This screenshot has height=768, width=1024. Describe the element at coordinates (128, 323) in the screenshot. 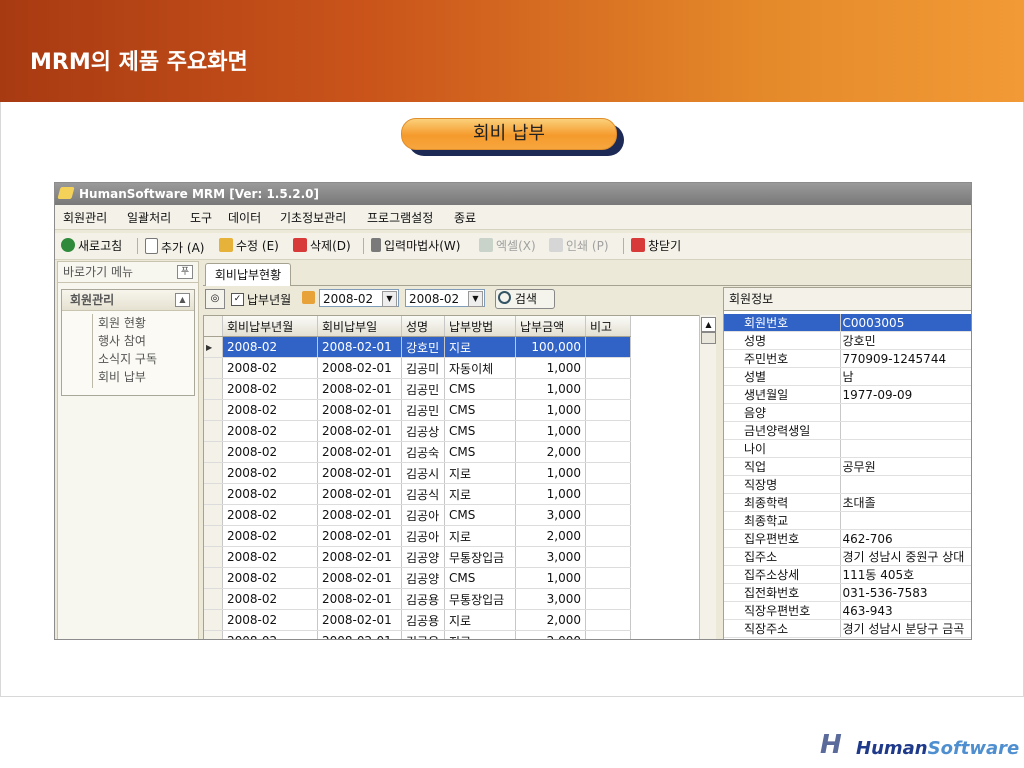

I see `sidebar-item-member-status: 회원 현황` at that location.